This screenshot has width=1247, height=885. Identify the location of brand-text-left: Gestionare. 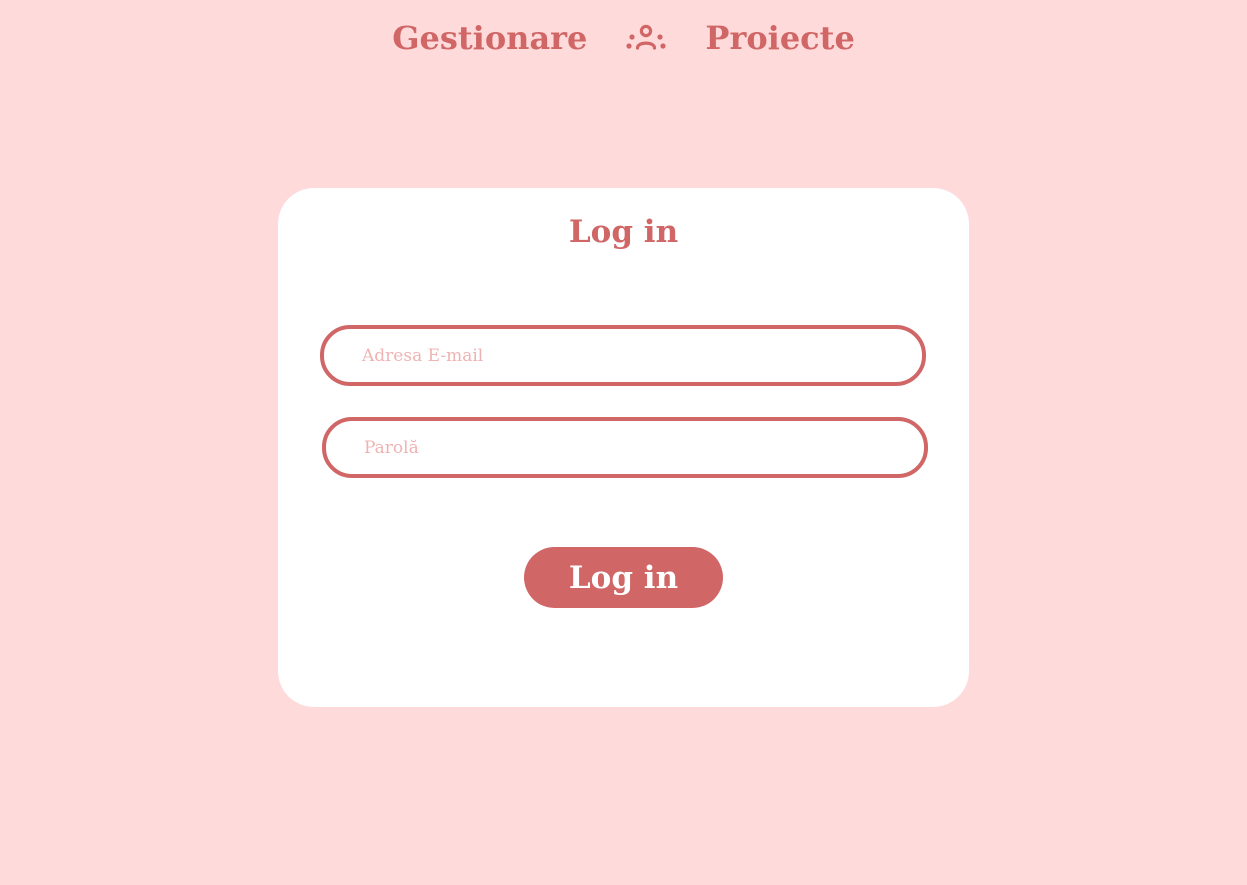
(490, 38).